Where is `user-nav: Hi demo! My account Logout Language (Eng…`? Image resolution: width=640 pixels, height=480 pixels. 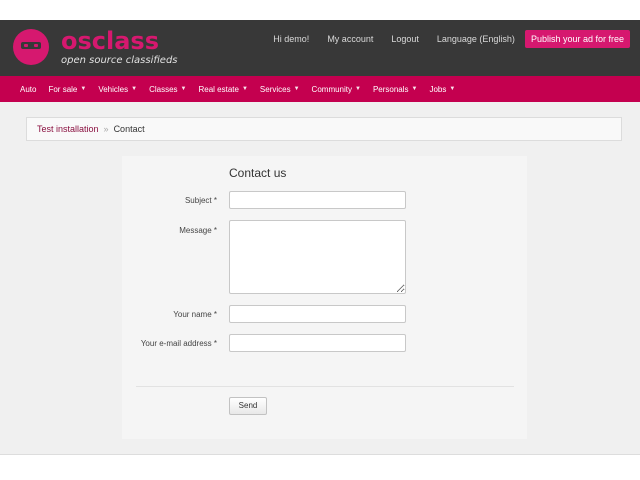
user-nav: Hi demo! My account Logout Language (Eng… is located at coordinates (442, 39).